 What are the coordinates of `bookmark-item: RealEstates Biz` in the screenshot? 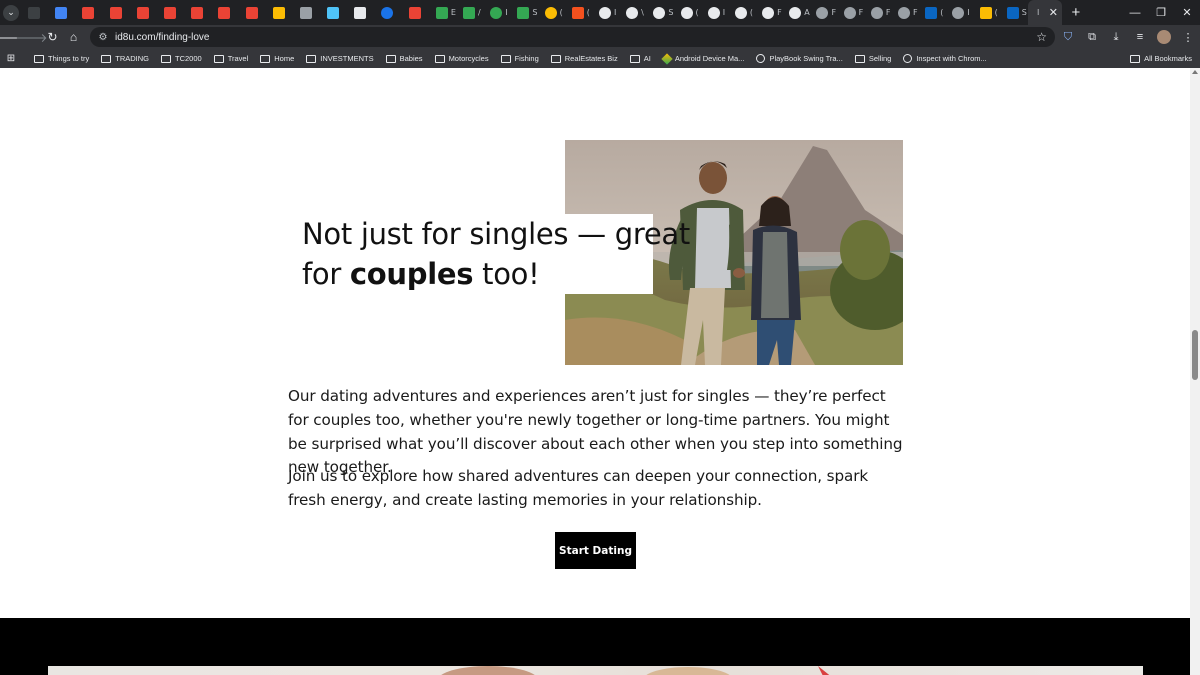 It's located at (584, 58).